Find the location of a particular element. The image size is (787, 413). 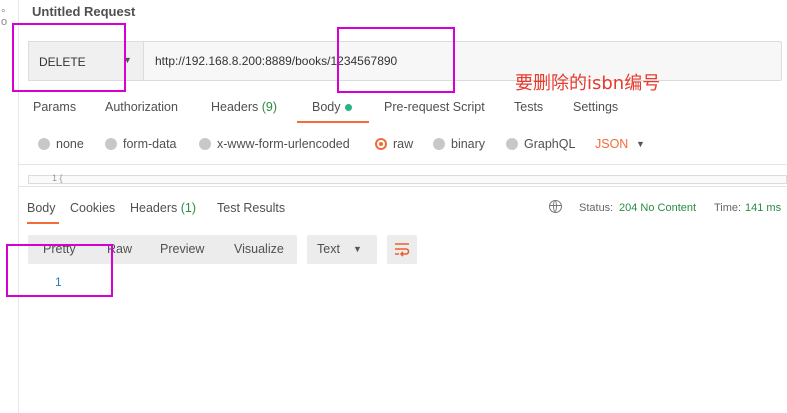

response-tab-body: Body is located at coordinates (41, 208).